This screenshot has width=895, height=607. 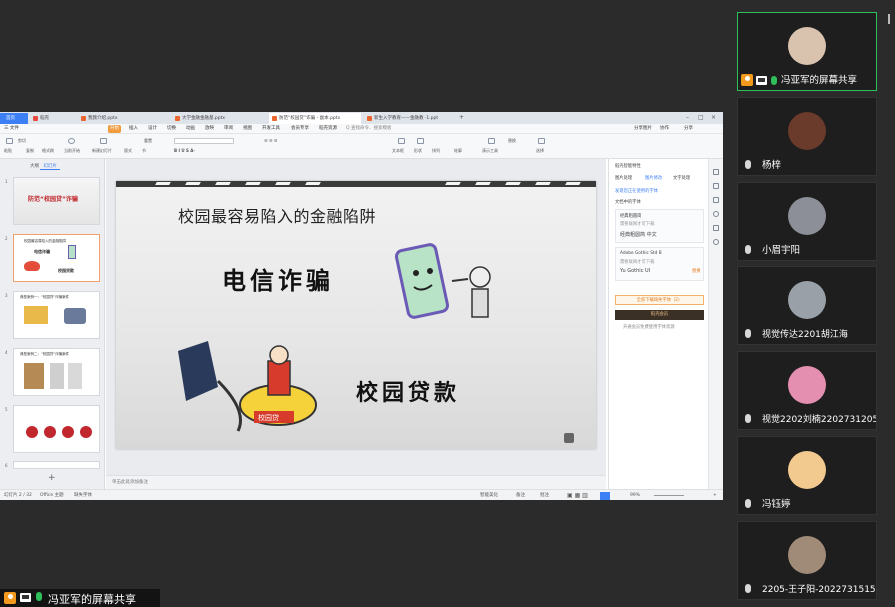 I want to click on zoom-in-icon: +, so click(x=715, y=495).